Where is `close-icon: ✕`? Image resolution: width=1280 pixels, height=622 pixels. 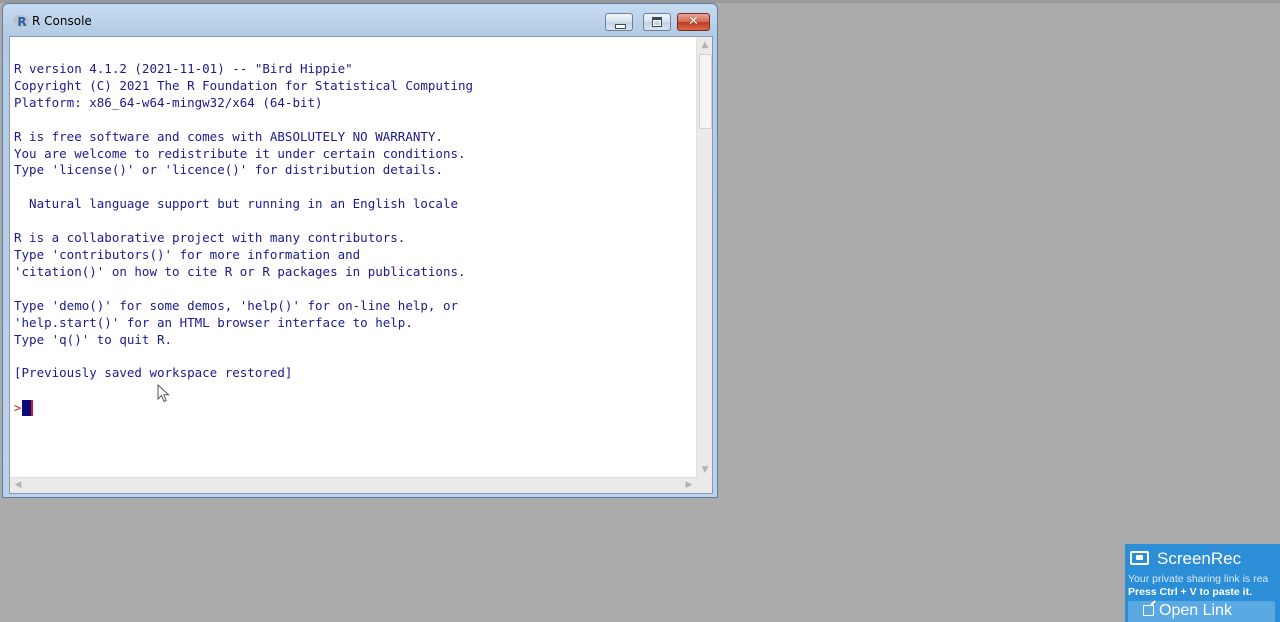 close-icon: ✕ is located at coordinates (693, 21).